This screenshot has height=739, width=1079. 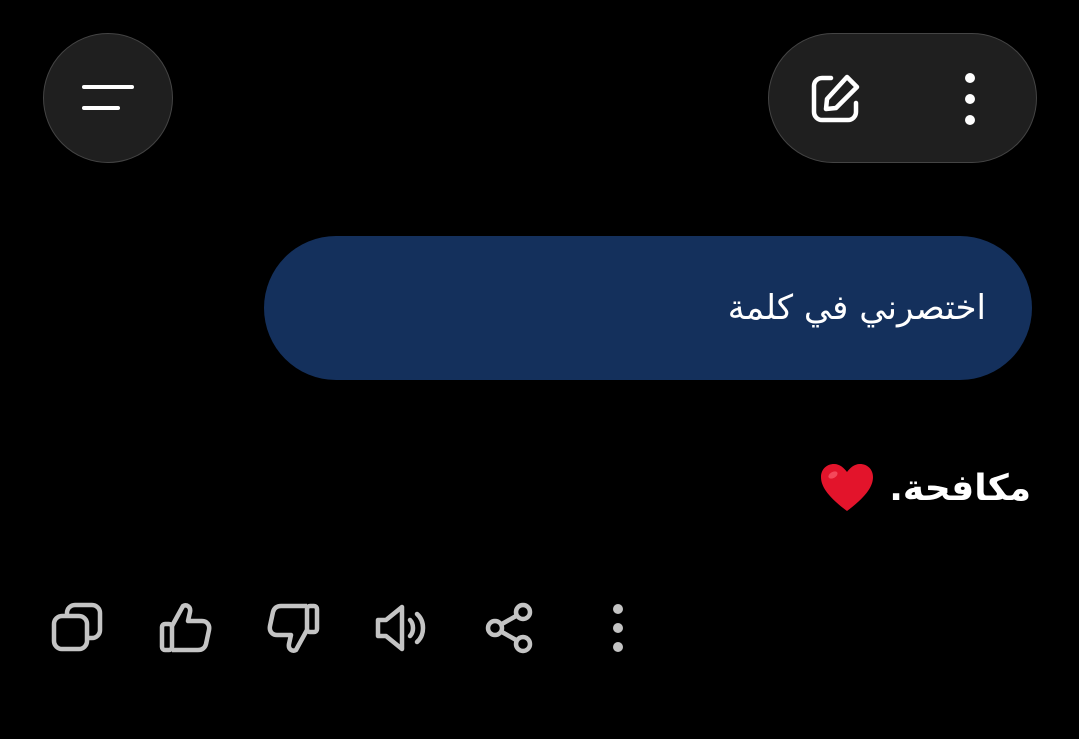 I want to click on thumbs-up-icon, so click(x=185, y=628).